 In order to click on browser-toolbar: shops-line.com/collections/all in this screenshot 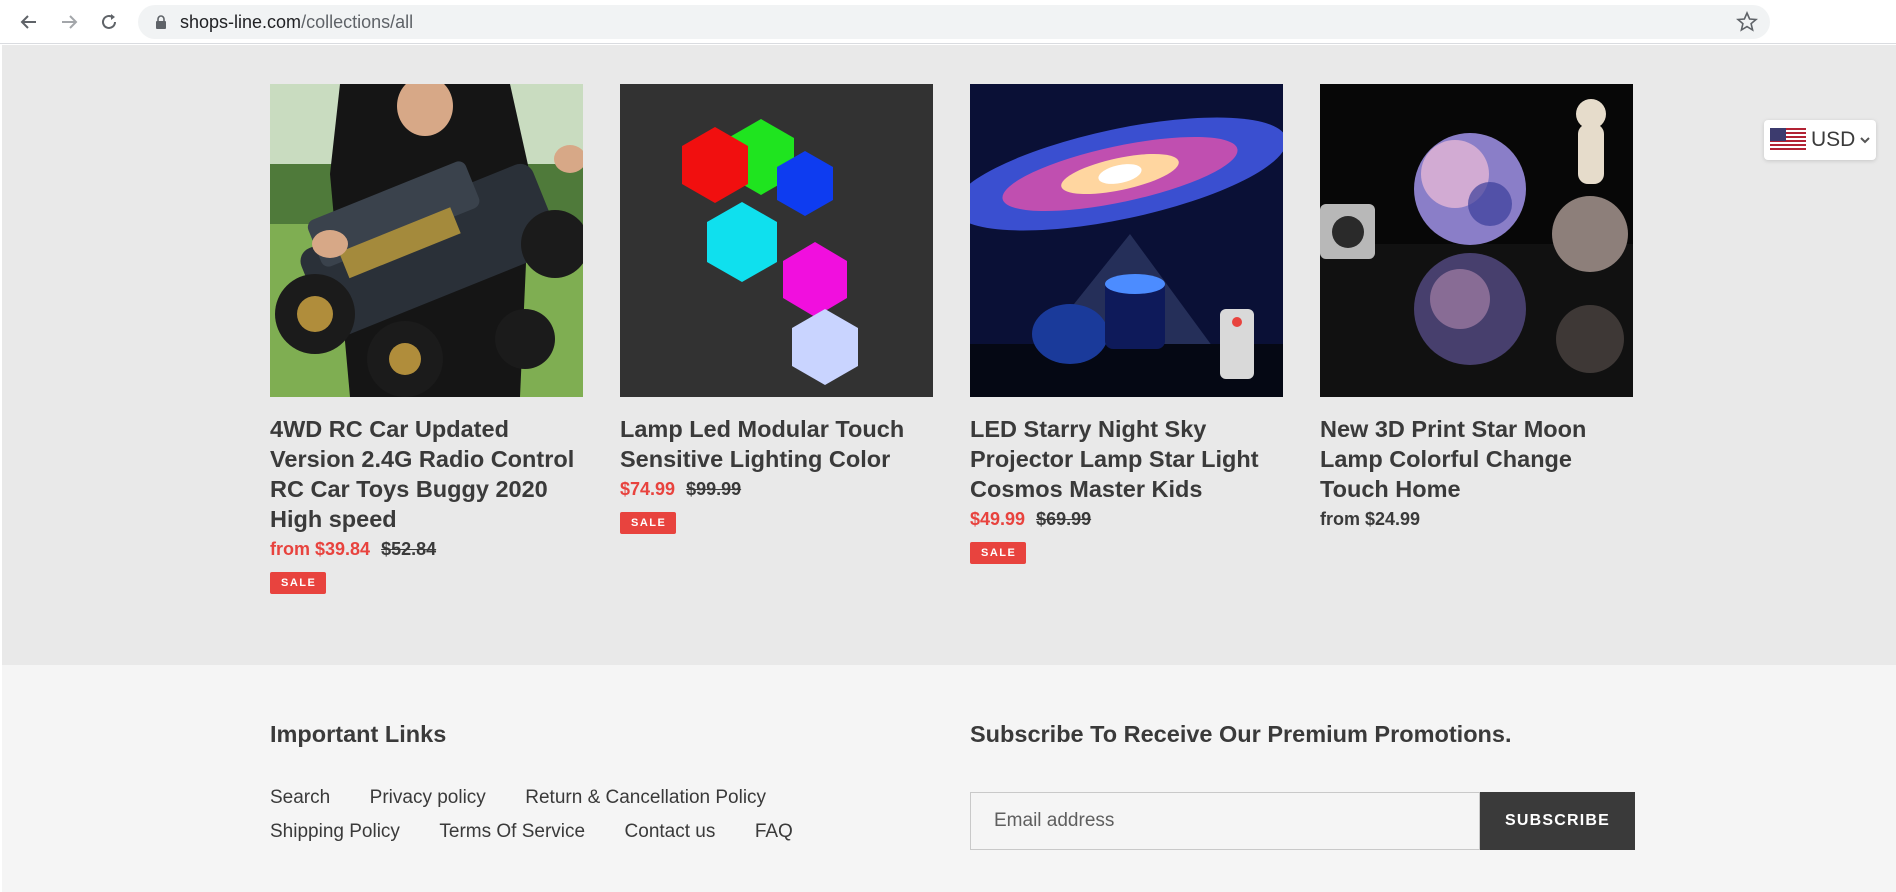, I will do `click(948, 22)`.